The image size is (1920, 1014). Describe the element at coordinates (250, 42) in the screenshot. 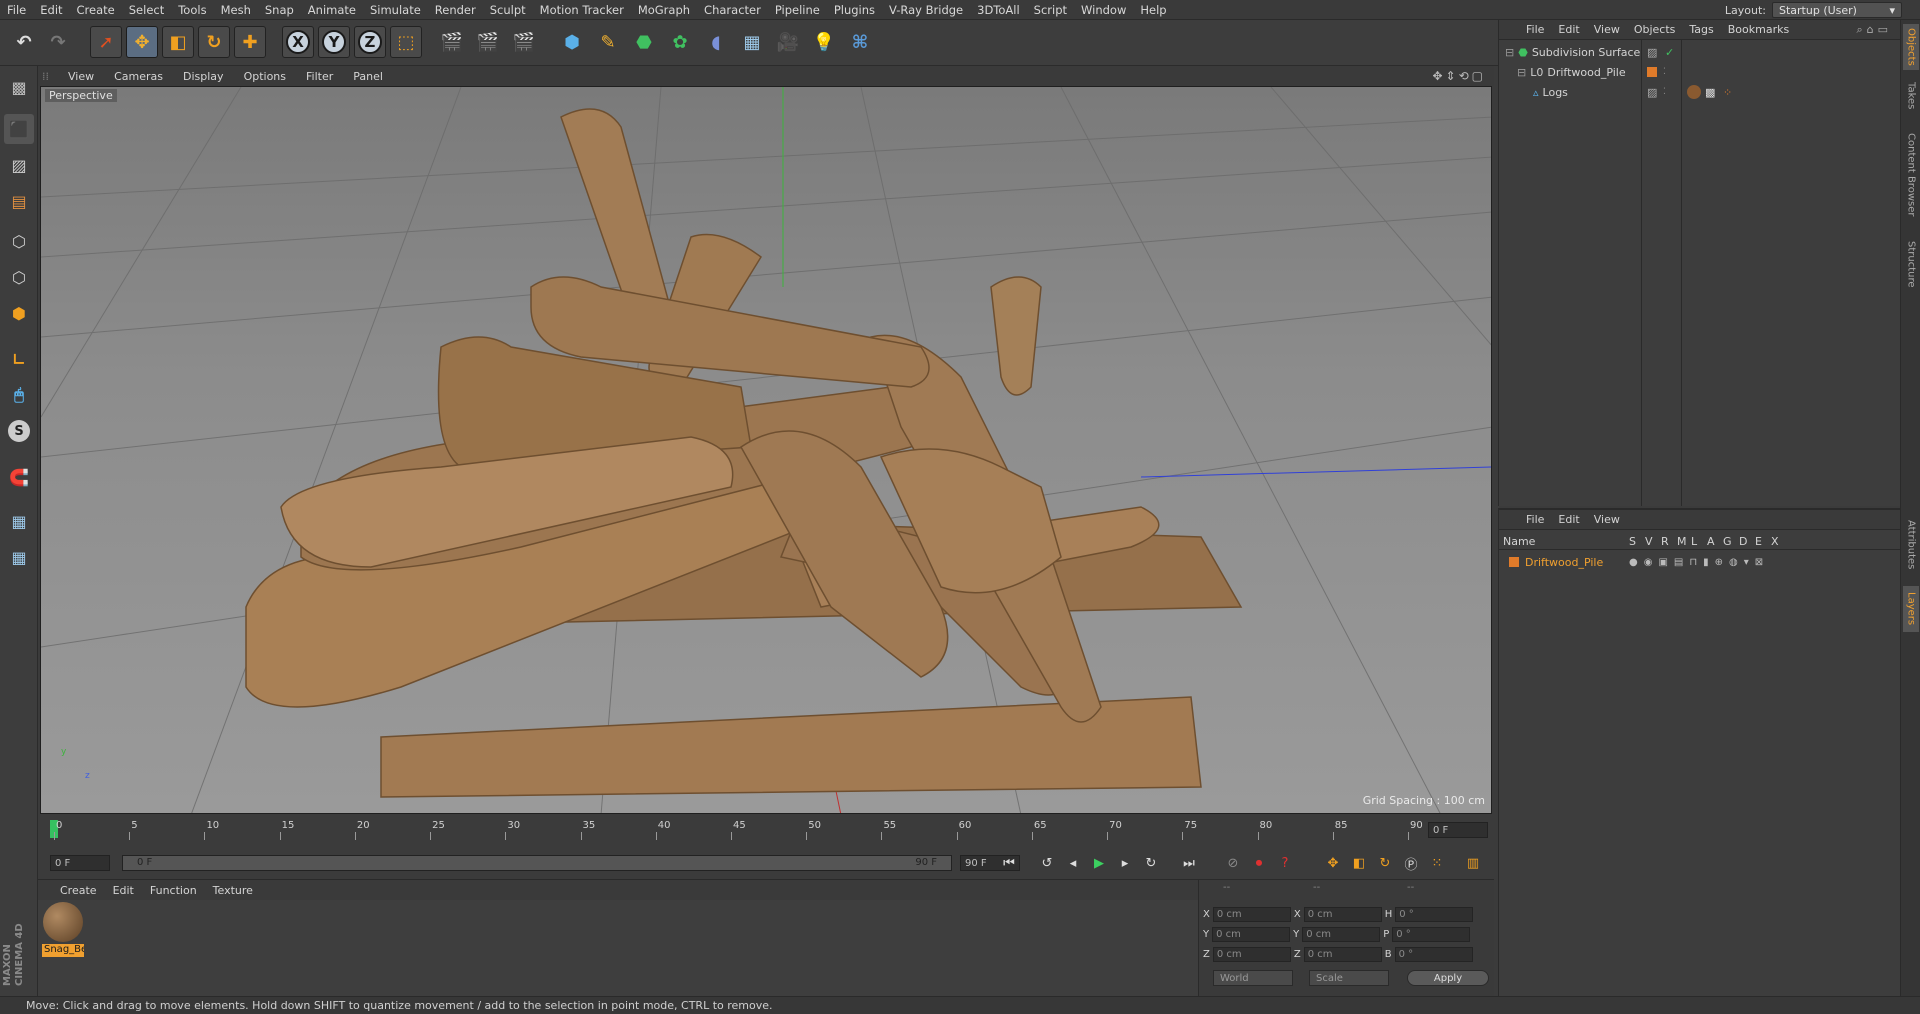

I see `recent-tool-button: ✚` at that location.